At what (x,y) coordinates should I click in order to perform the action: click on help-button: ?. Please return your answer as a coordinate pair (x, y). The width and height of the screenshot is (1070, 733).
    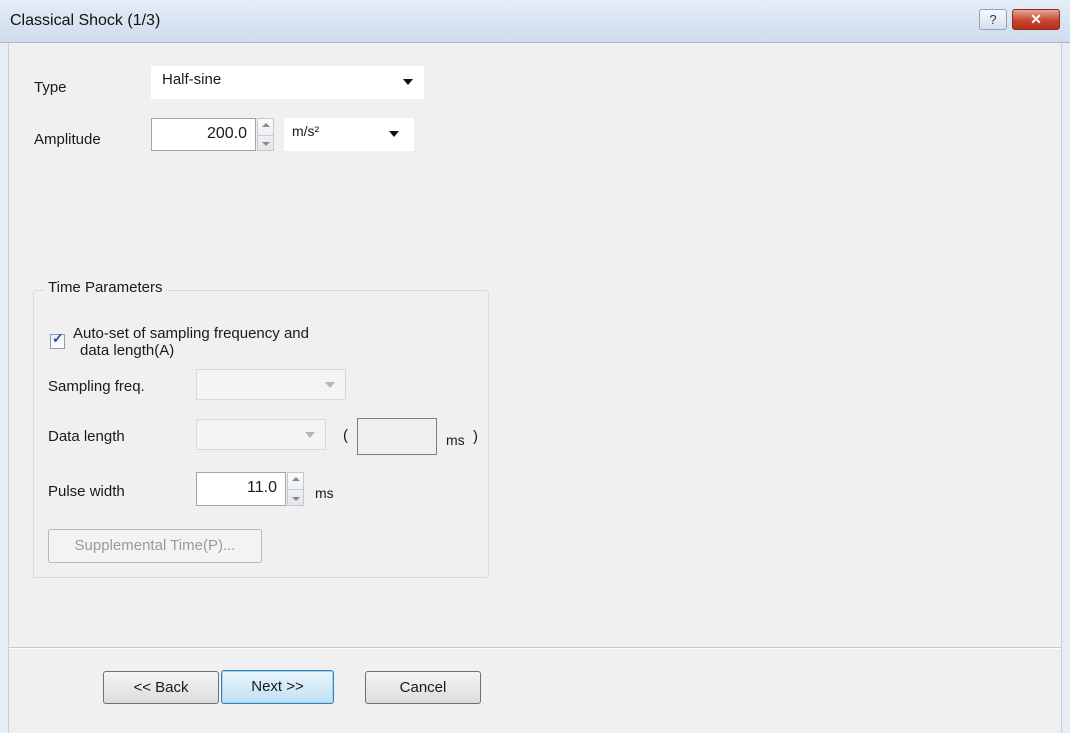
    Looking at the image, I should click on (993, 19).